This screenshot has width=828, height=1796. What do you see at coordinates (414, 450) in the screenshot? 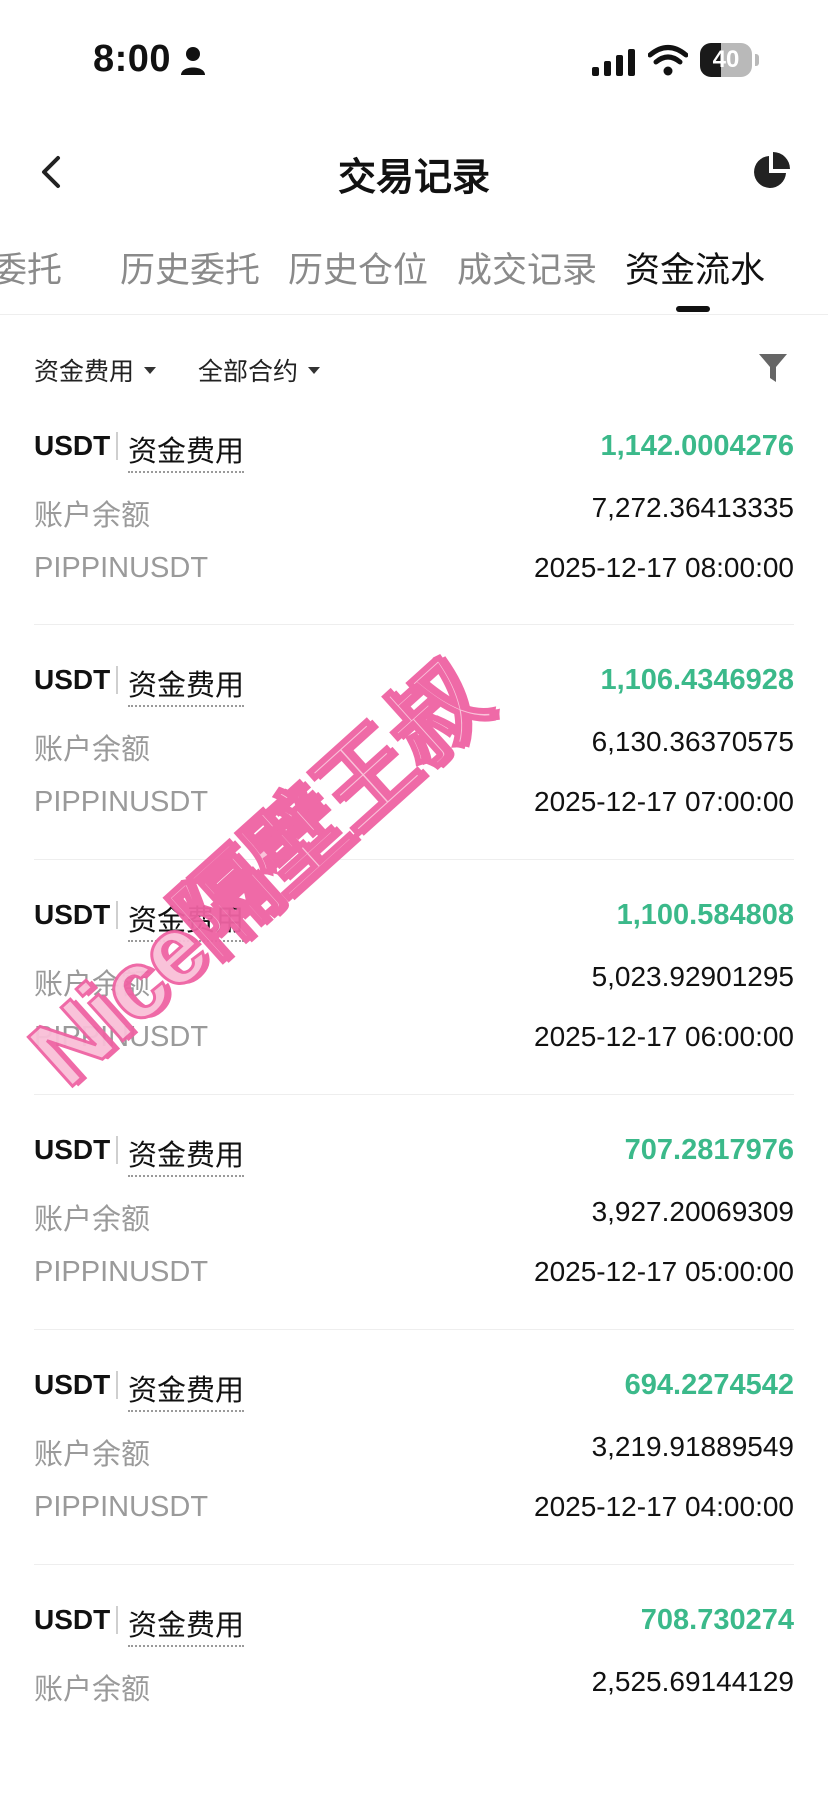
I see `record-header-line: USDT 资金费用 1,142.0004276` at bounding box center [414, 450].